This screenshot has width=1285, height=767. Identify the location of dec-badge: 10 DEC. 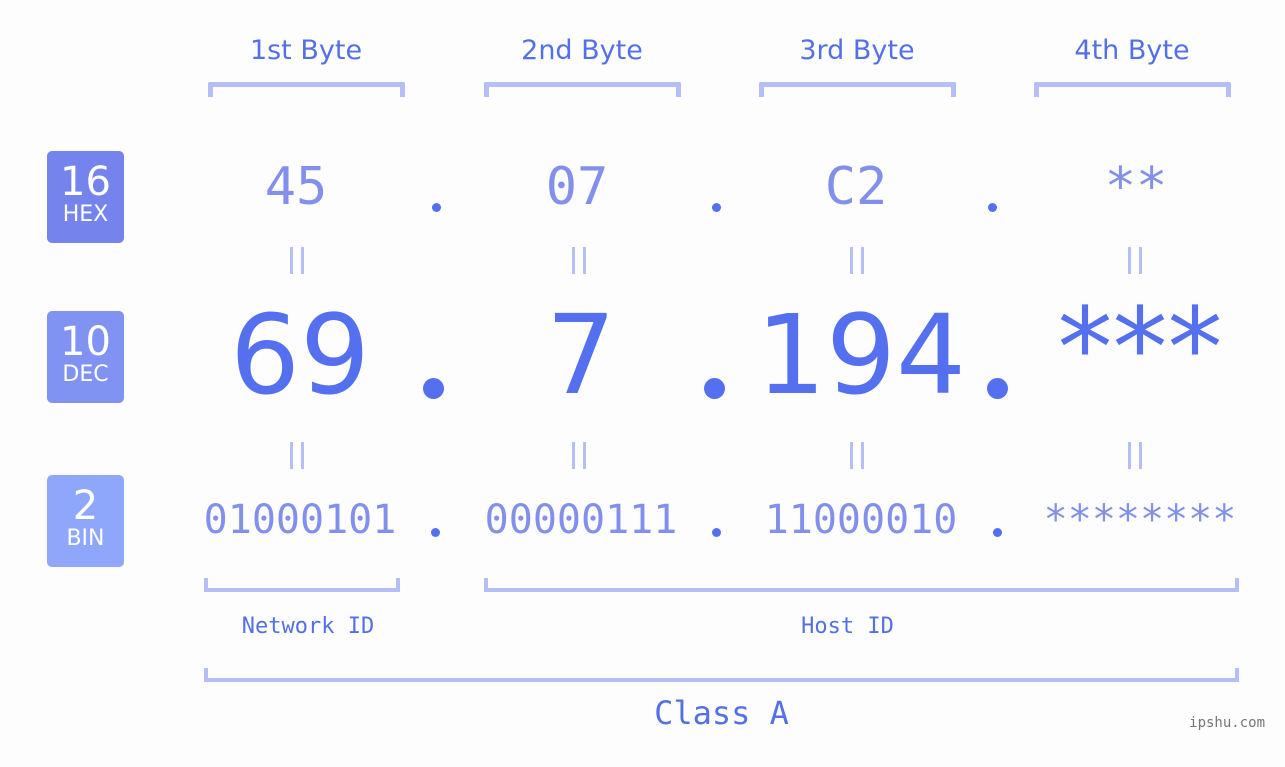
(85, 357).